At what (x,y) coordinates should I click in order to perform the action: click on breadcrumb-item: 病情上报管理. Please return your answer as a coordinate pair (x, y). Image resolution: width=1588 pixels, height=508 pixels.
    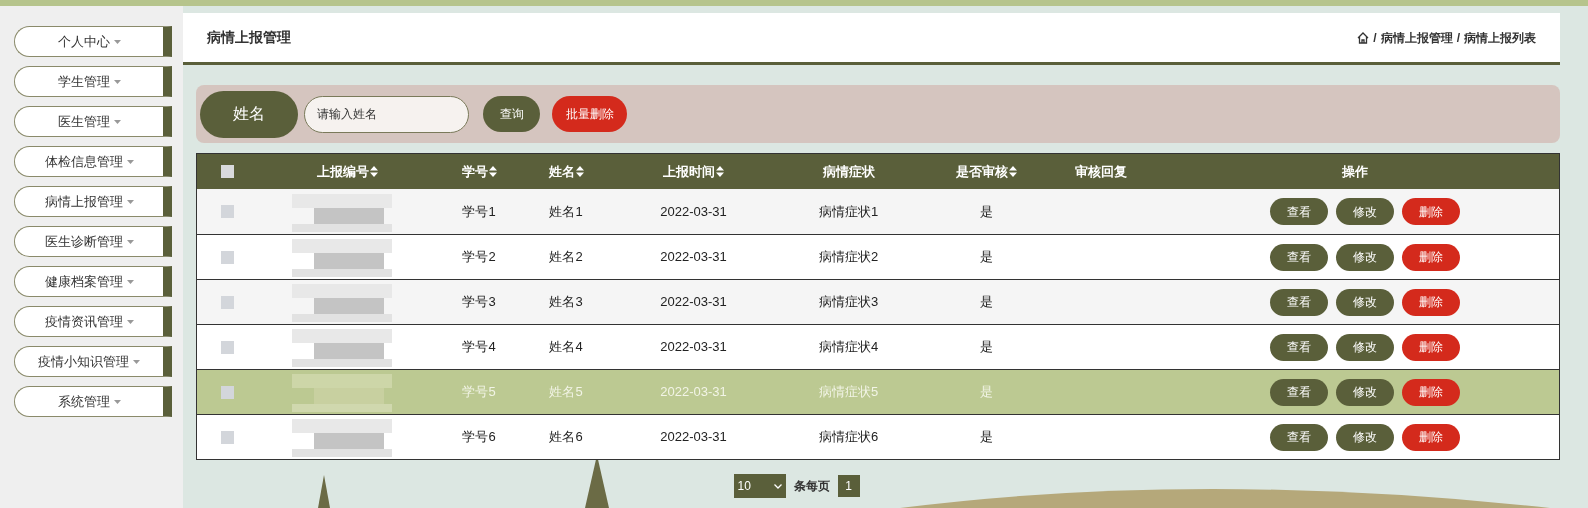
    Looking at the image, I should click on (1416, 37).